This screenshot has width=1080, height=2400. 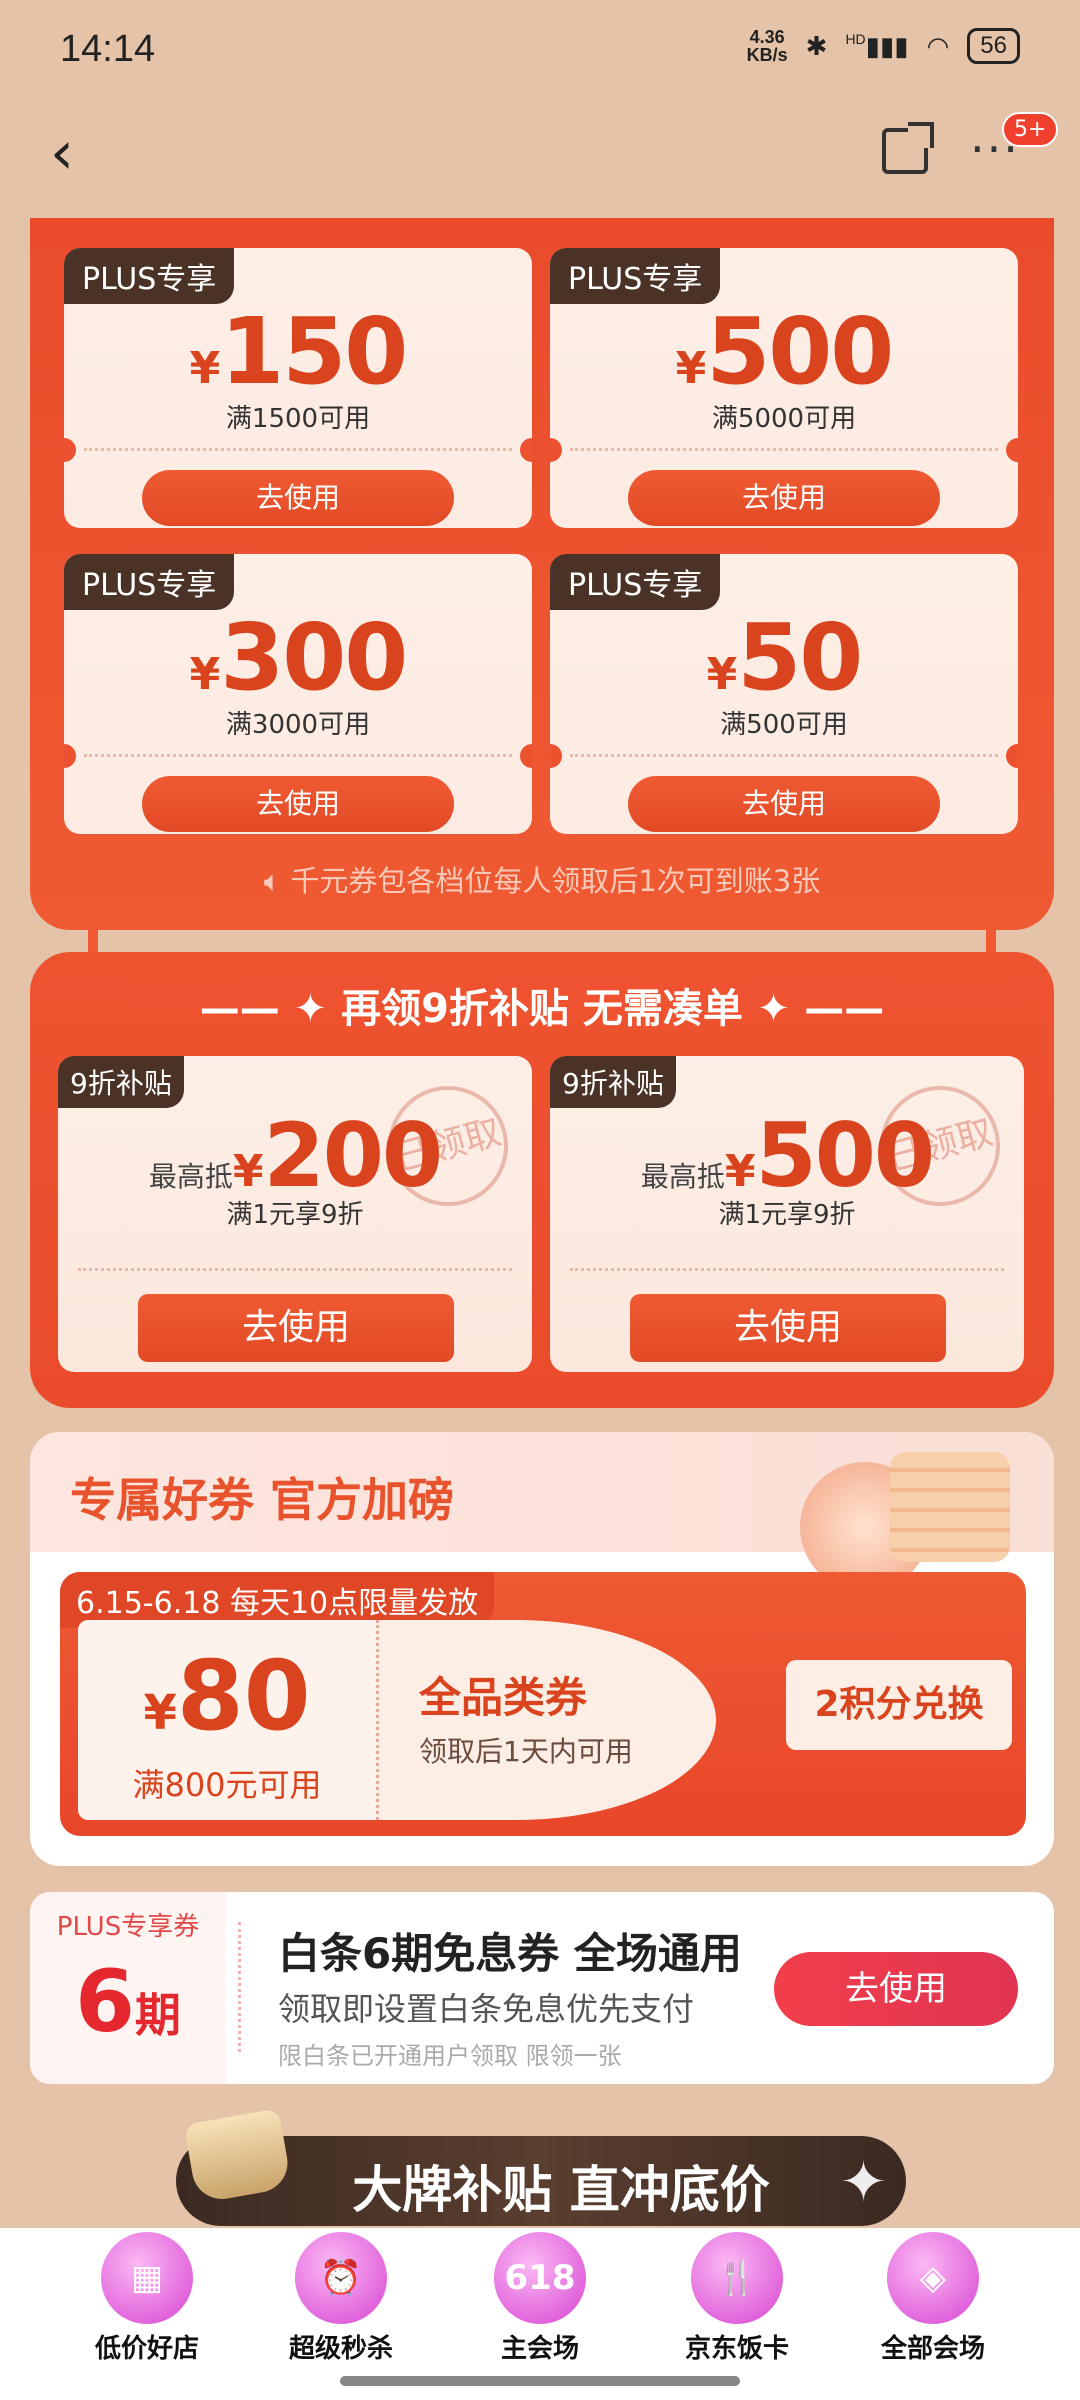 What do you see at coordinates (787, 1155) in the screenshot?
I see `coupon-amount: 最高抵¥500` at bounding box center [787, 1155].